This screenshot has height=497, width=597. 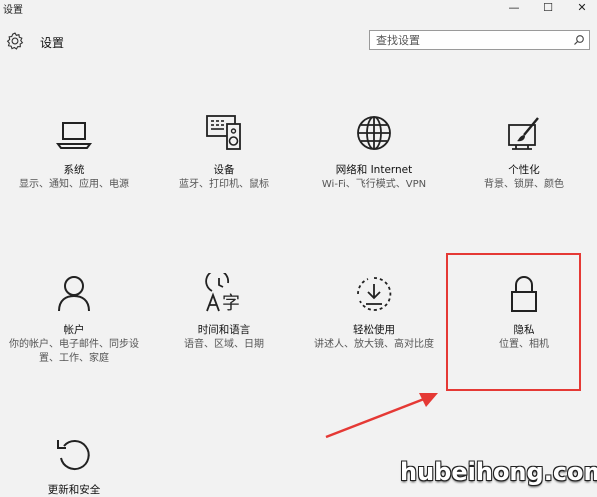 I want to click on tile-network: 网络和 Internet Wi-Fi、飞行模式、VPN, so click(x=374, y=180).